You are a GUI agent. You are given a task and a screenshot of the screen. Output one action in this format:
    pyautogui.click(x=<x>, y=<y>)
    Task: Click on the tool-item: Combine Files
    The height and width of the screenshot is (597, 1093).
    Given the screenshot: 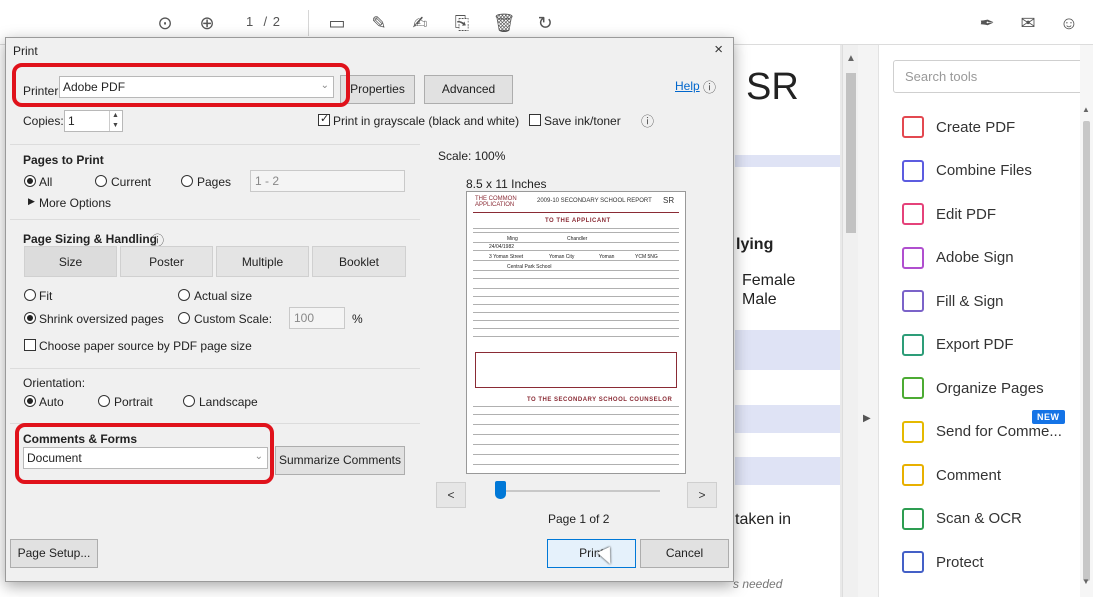 What is the action you would take?
    pyautogui.click(x=992, y=171)
    